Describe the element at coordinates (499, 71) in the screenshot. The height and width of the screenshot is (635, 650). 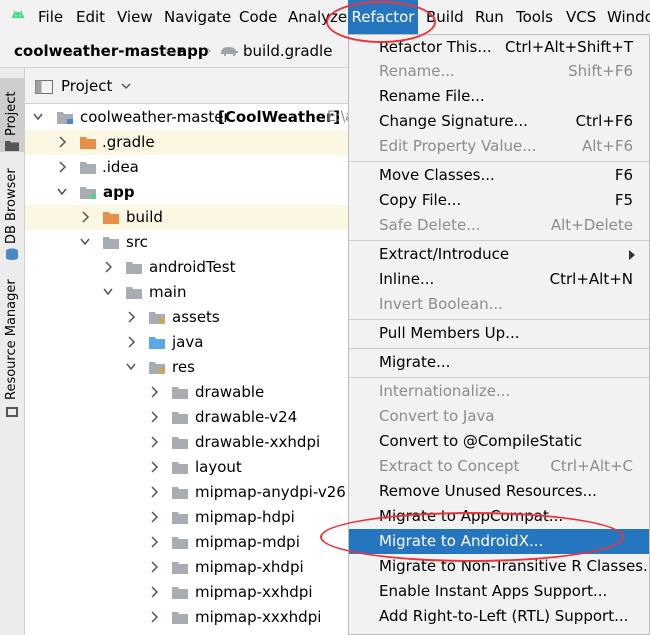
I see `menu-item-rename: Rename... Shift+F6` at that location.